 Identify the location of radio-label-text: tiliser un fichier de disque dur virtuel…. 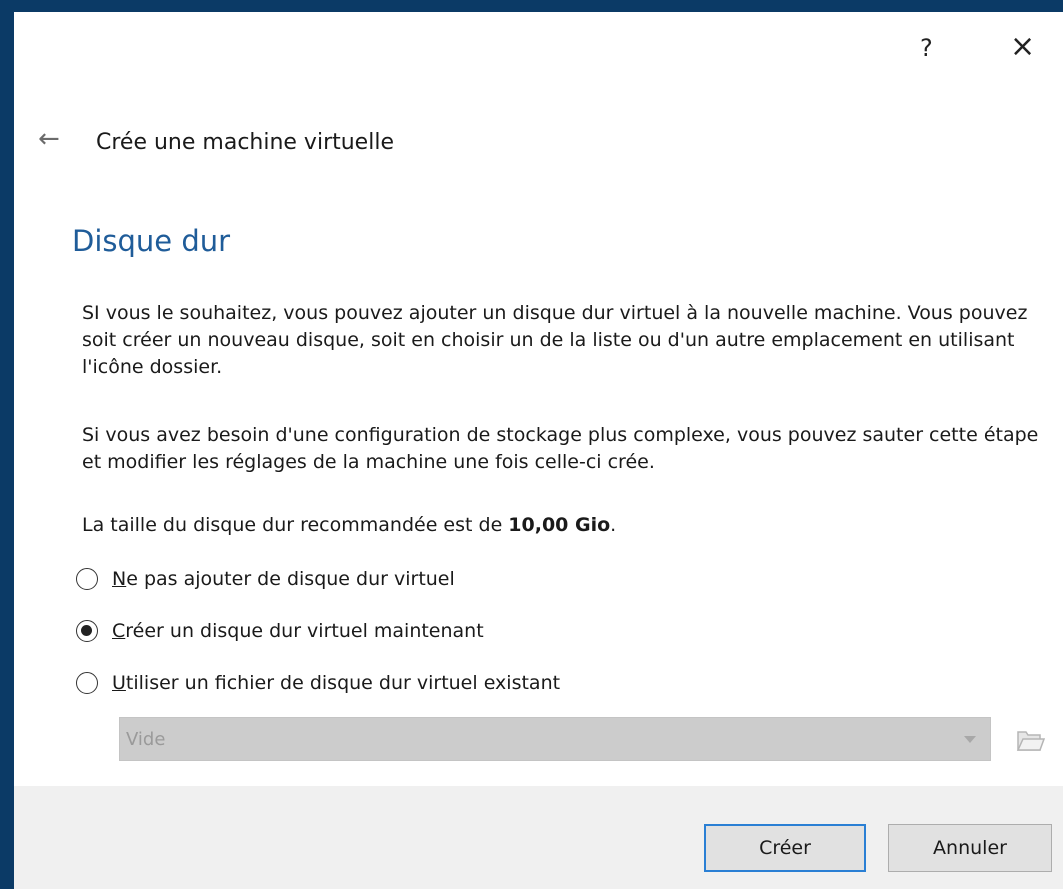
(343, 683).